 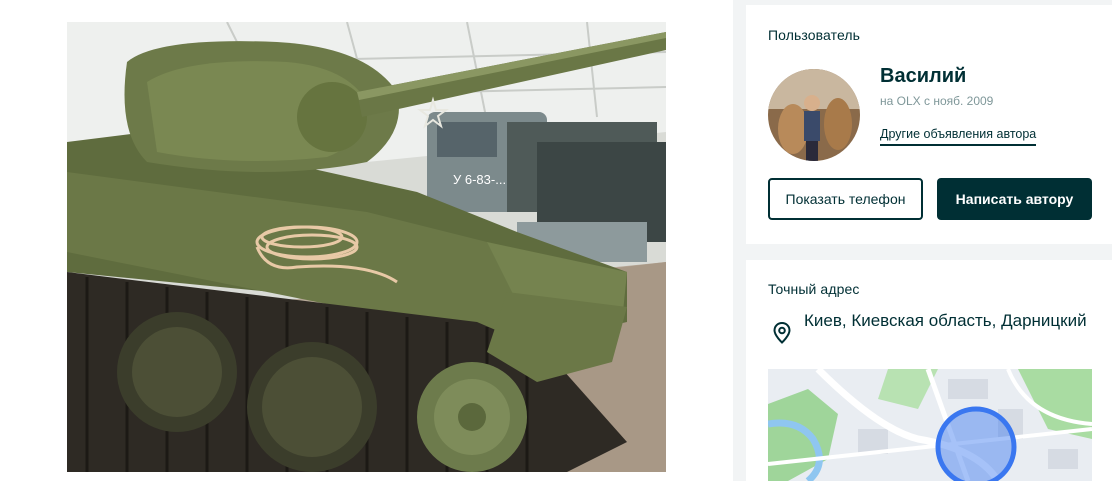 I want to click on show-phone-button: Показать телефон, so click(x=845, y=199).